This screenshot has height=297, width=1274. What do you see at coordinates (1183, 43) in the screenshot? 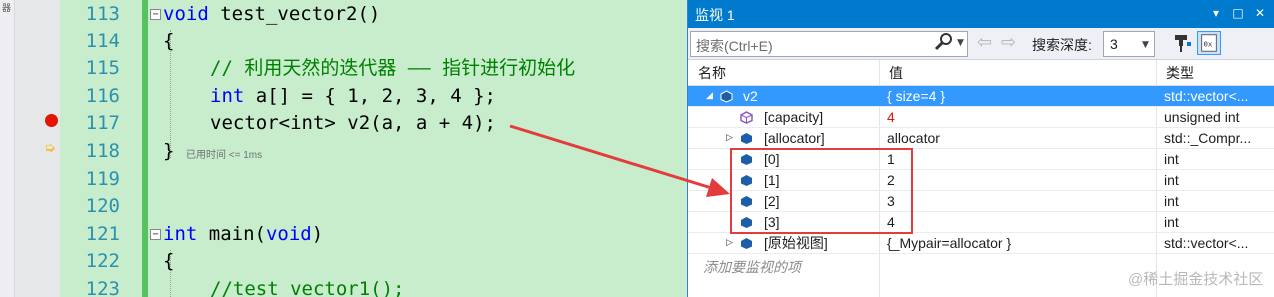
I see `pin-icon` at bounding box center [1183, 43].